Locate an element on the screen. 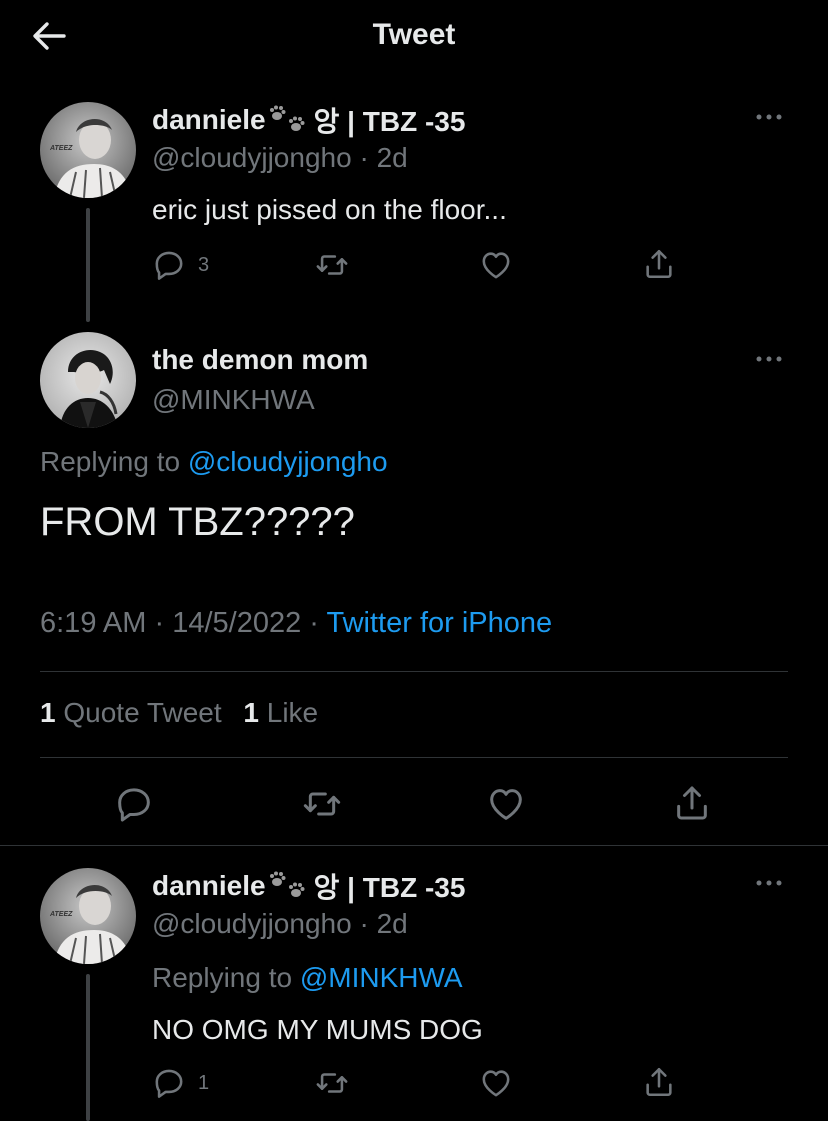 Image resolution: width=828 pixels, height=1121 pixels. replying-to: Replying to @MINKHWA is located at coordinates (307, 978).